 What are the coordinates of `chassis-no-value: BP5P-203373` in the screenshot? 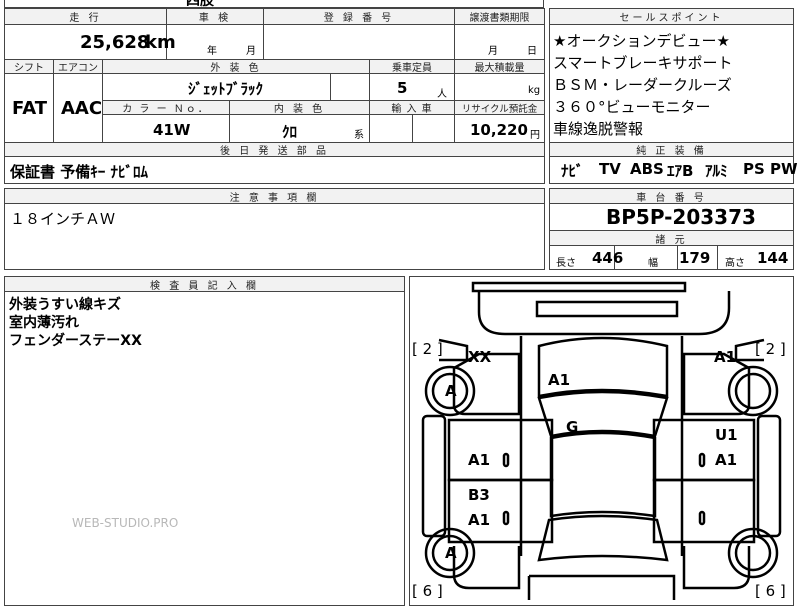 It's located at (681, 217).